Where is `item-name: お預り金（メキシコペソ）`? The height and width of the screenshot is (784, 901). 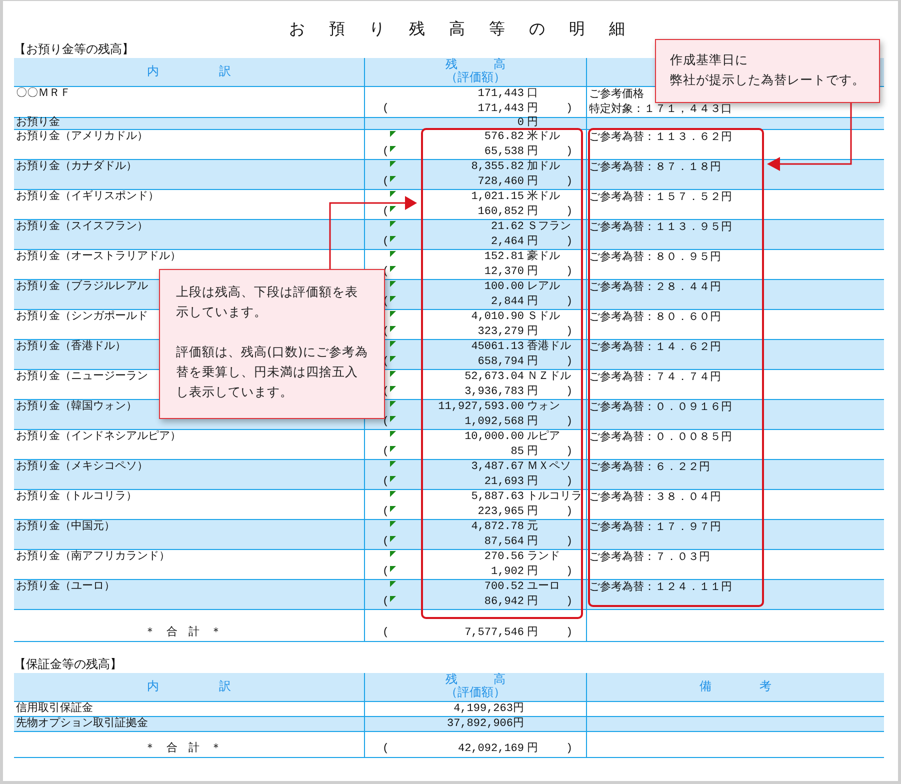
item-name: お預り金（メキシコペソ） is located at coordinates (81, 467).